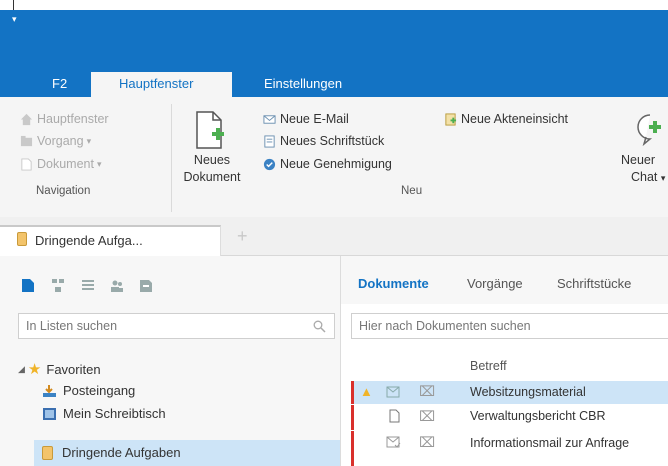 This screenshot has height=466, width=668. Describe the element at coordinates (114, 413) in the screenshot. I see `tree-mein-schreibtisch-label: Mein Schreibtisch` at that location.